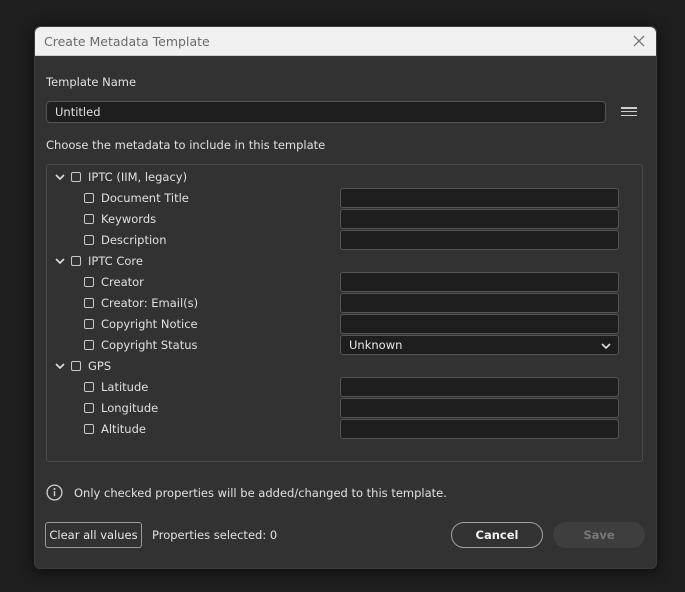  Describe the element at coordinates (89, 240) in the screenshot. I see `checkbox-description` at that location.